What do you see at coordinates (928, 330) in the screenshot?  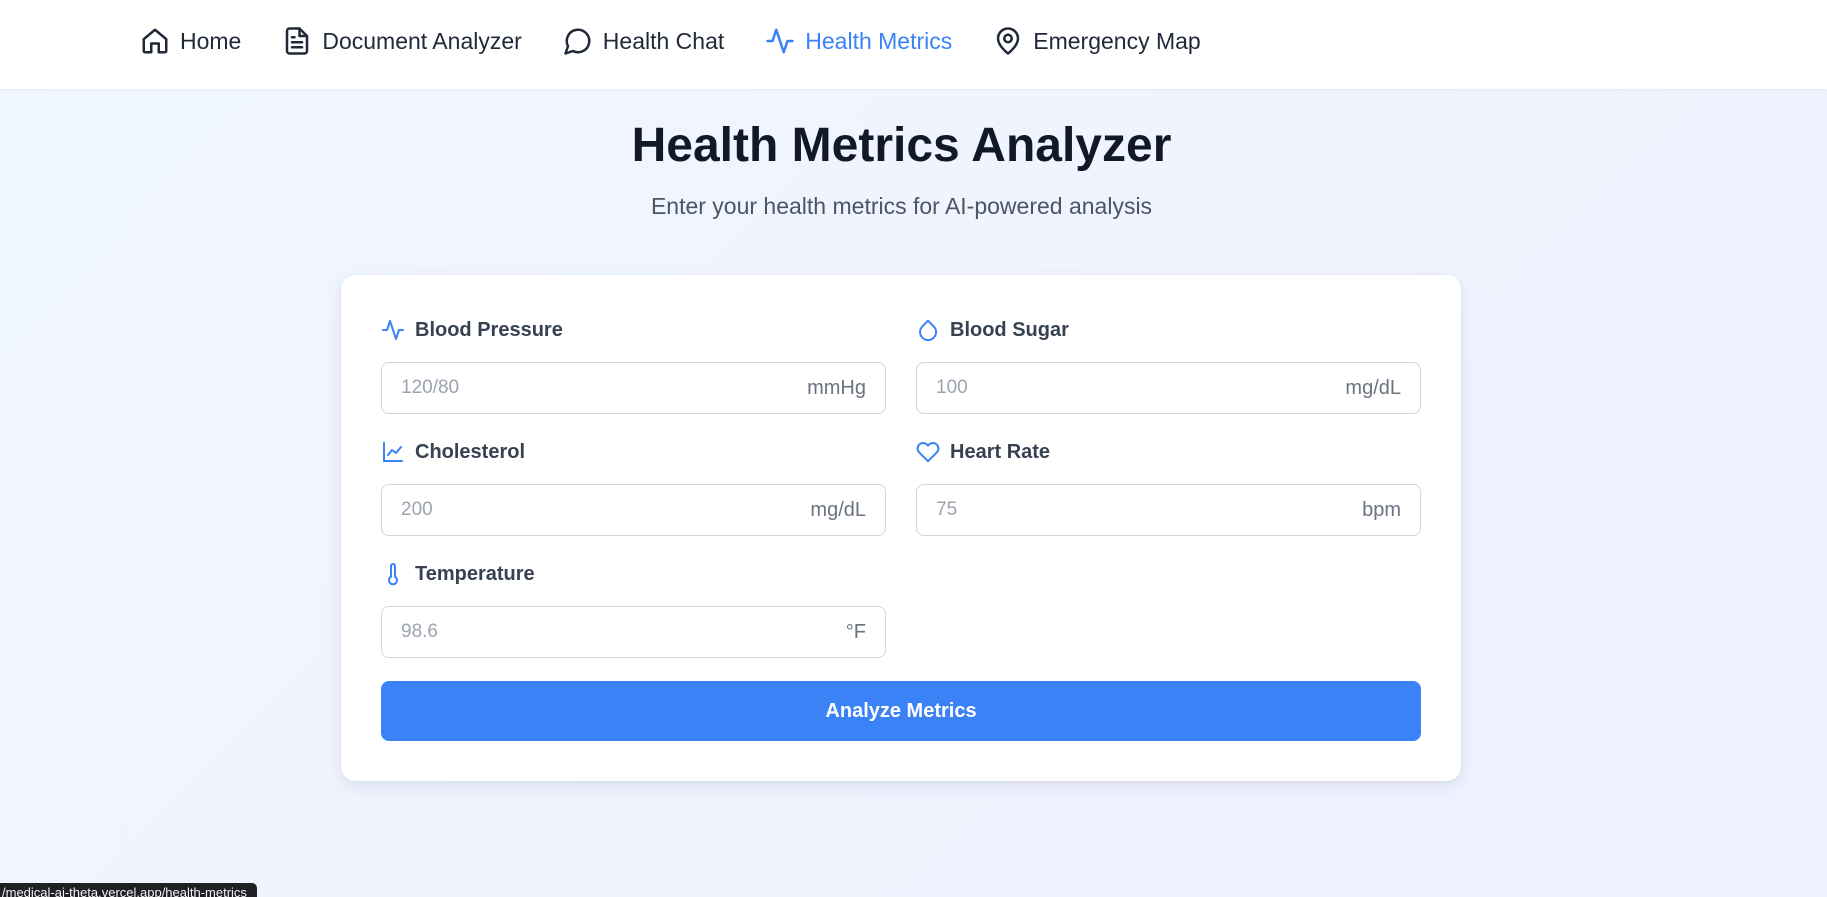 I see `droplet-icon` at bounding box center [928, 330].